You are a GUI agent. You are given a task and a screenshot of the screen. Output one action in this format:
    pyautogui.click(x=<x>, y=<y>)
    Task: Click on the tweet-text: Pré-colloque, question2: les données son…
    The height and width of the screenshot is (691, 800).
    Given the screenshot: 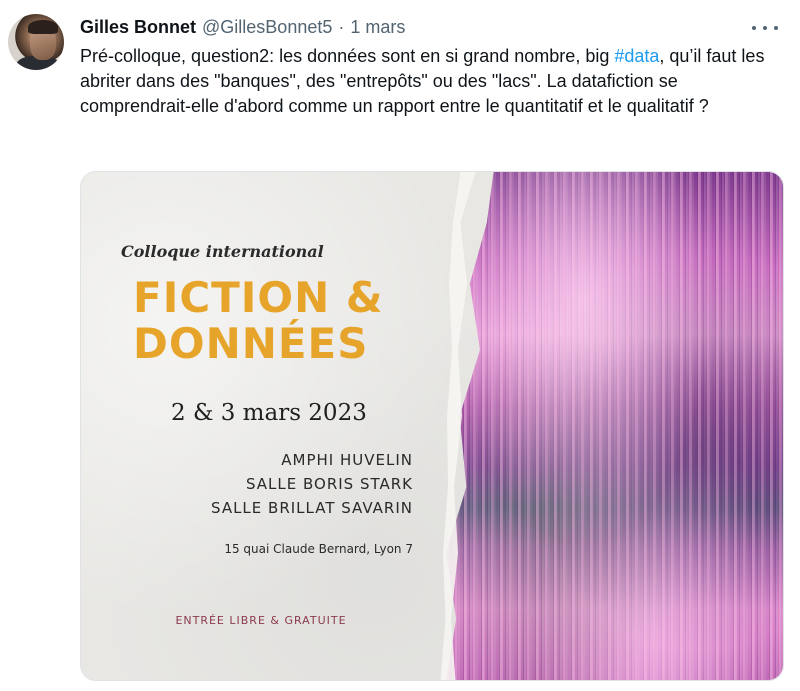 What is the action you would take?
    pyautogui.click(x=430, y=81)
    